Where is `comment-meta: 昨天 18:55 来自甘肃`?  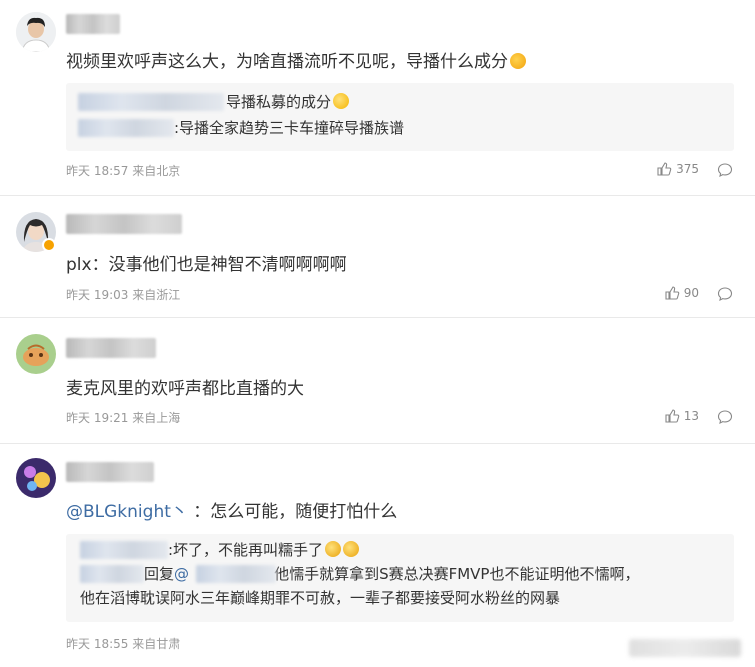
comment-meta: 昨天 18:55 来自甘肃 is located at coordinates (123, 643).